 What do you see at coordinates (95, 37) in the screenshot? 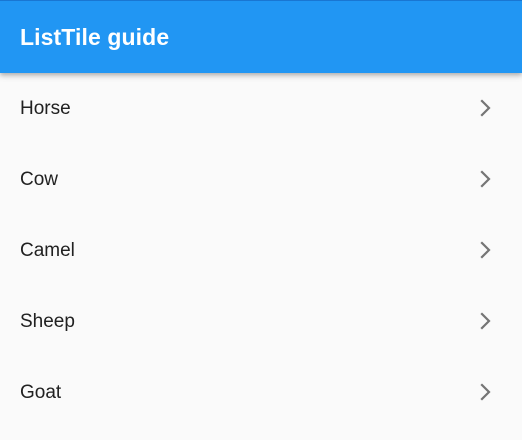
I see `app-bar-title: ListTile guide` at bounding box center [95, 37].